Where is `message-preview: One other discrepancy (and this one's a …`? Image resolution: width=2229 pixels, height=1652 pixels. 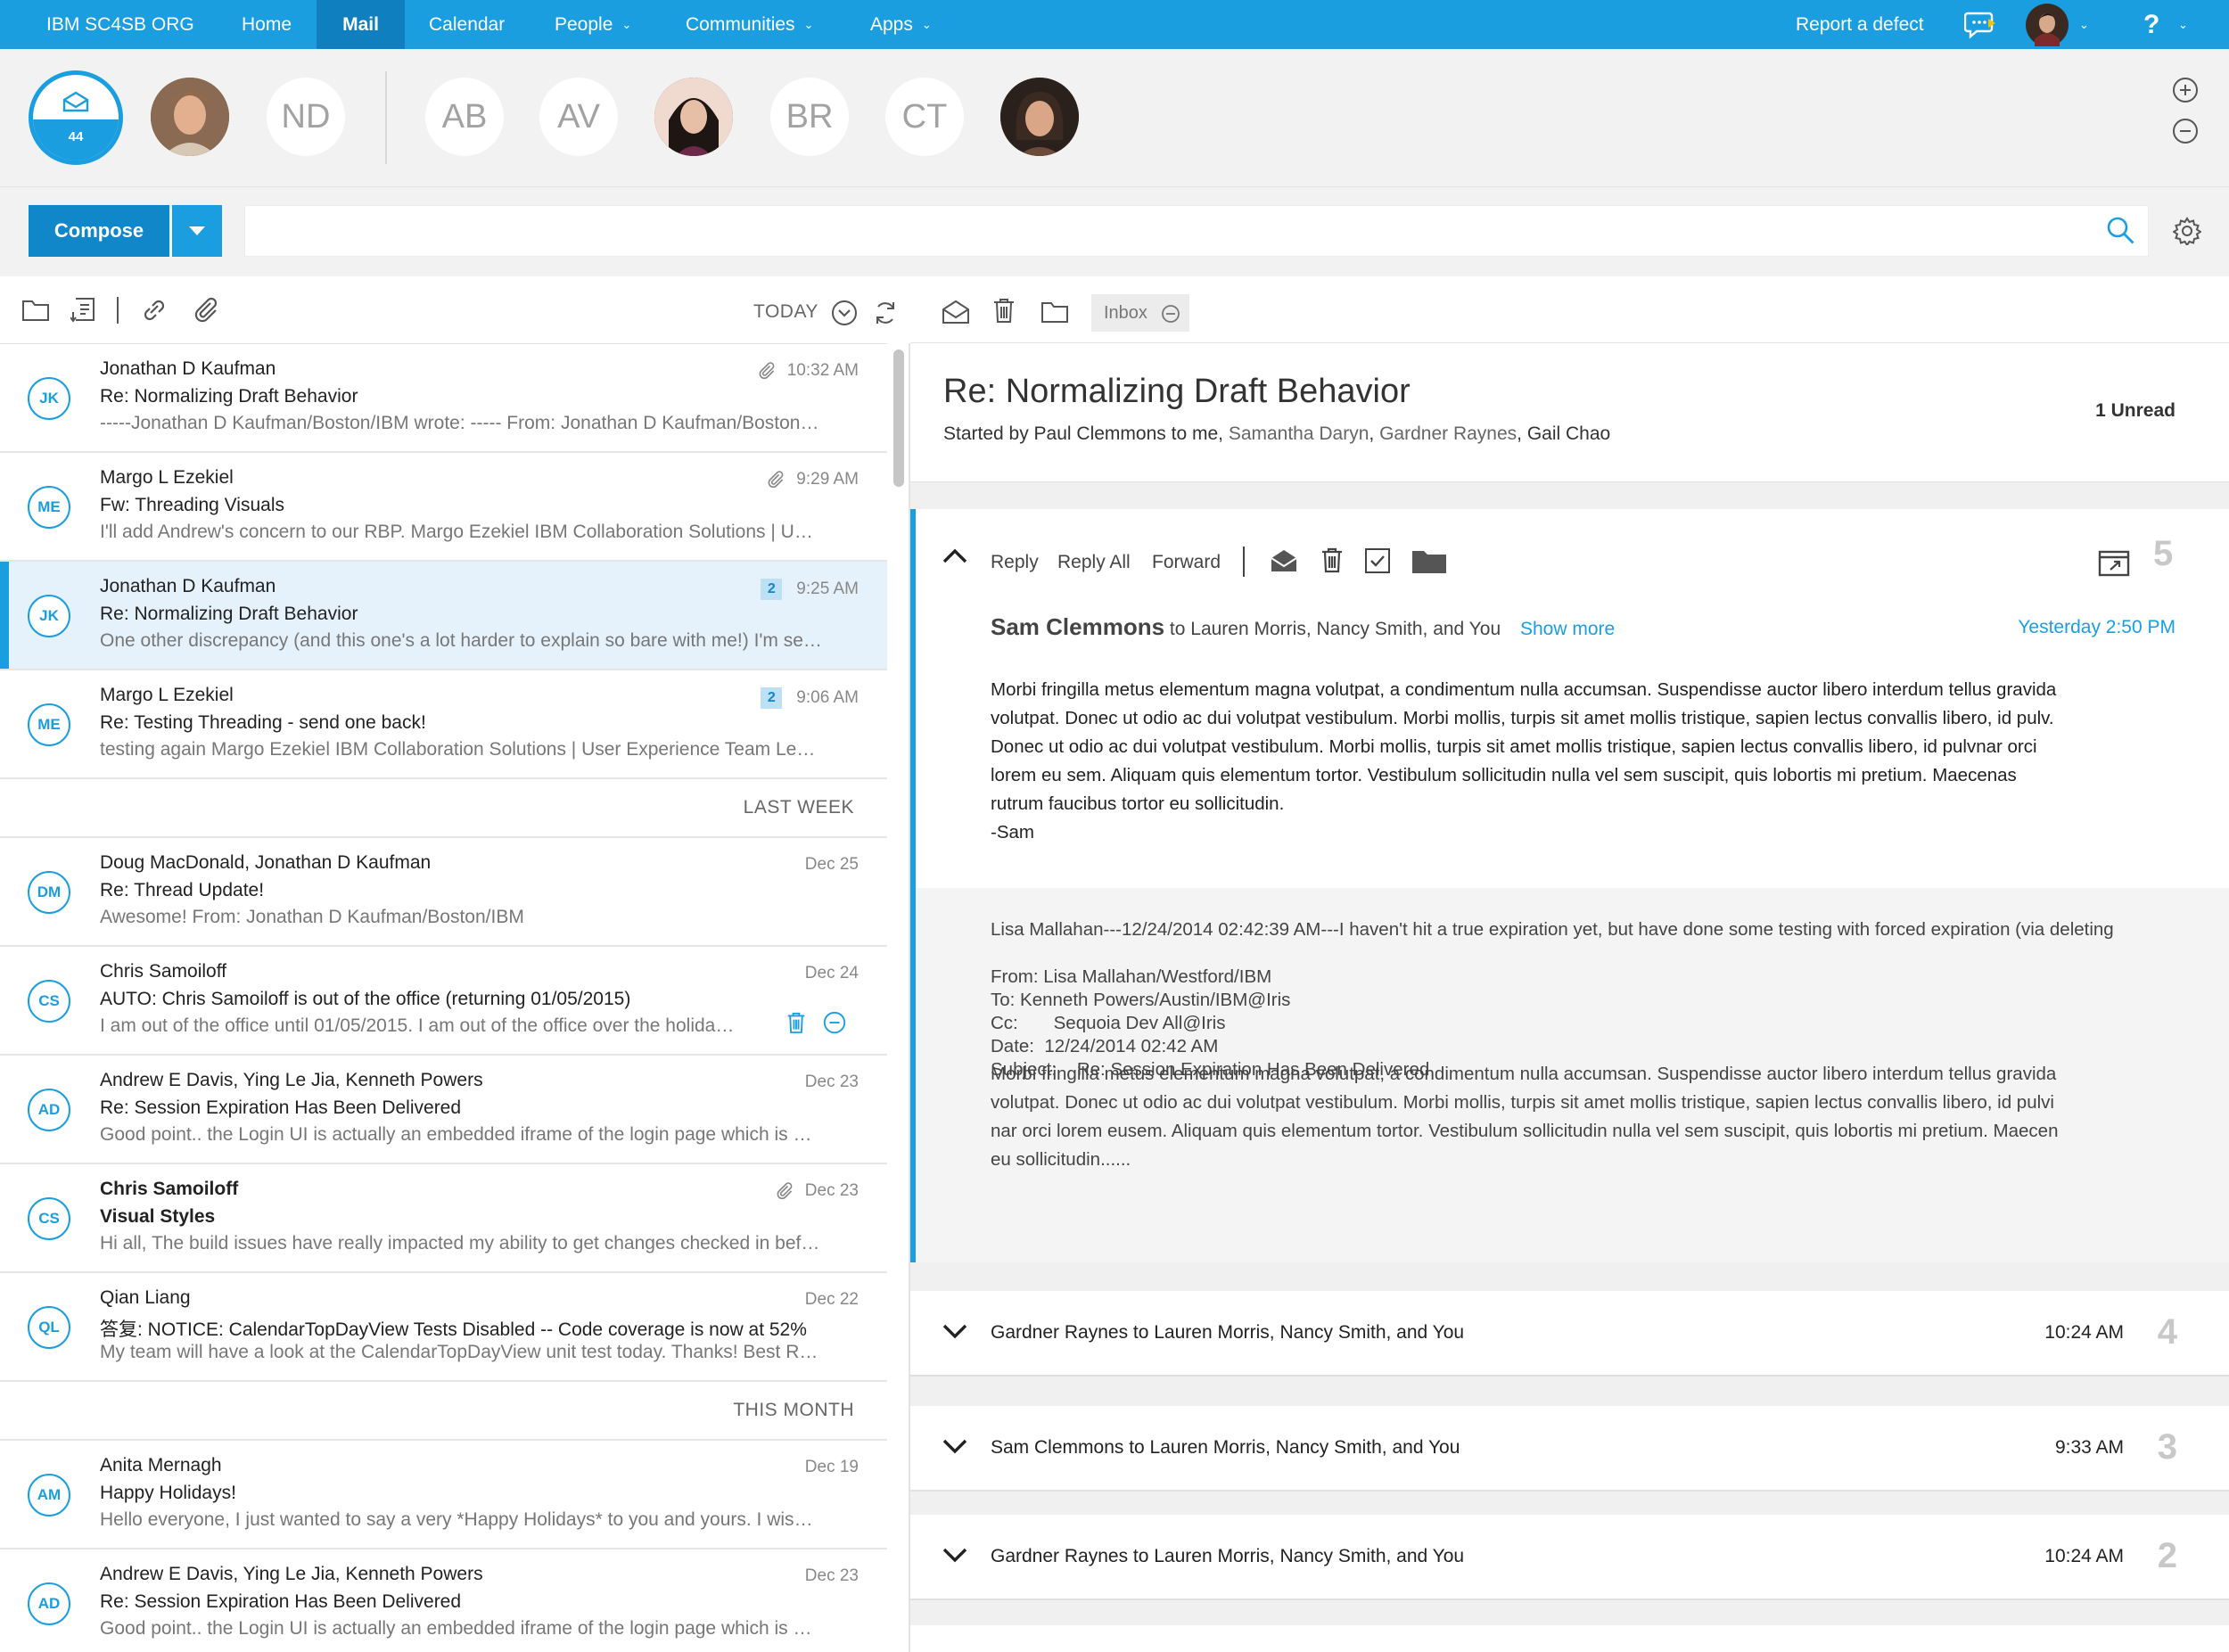 message-preview: One other discrepancy (and this one's a … is located at coordinates (461, 640).